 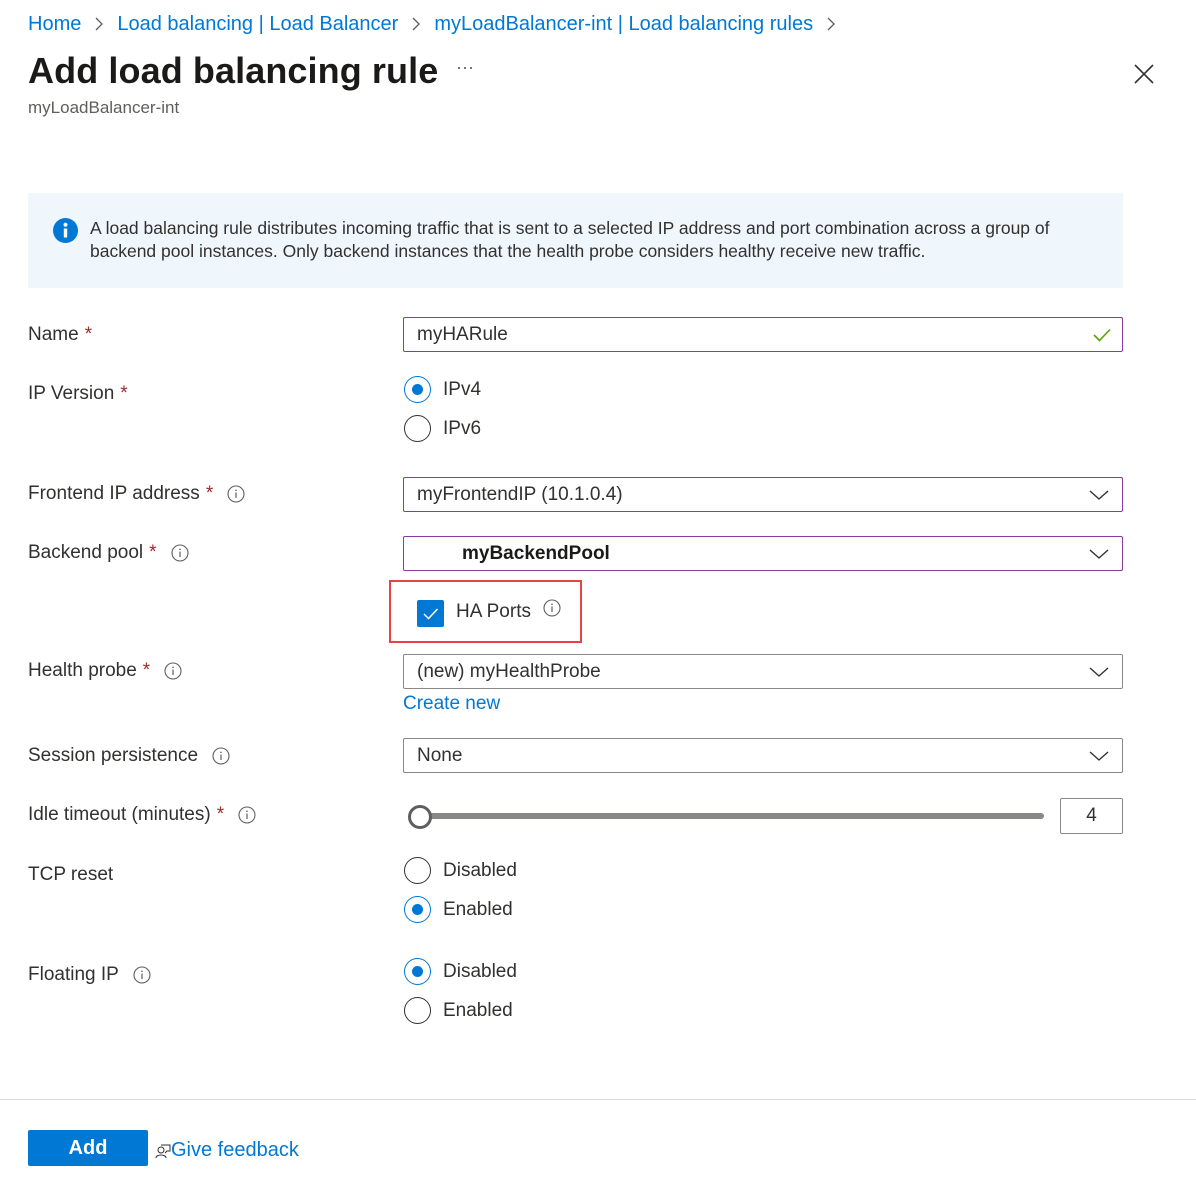 What do you see at coordinates (462, 334) in the screenshot?
I see `name-input-value: myHARule` at bounding box center [462, 334].